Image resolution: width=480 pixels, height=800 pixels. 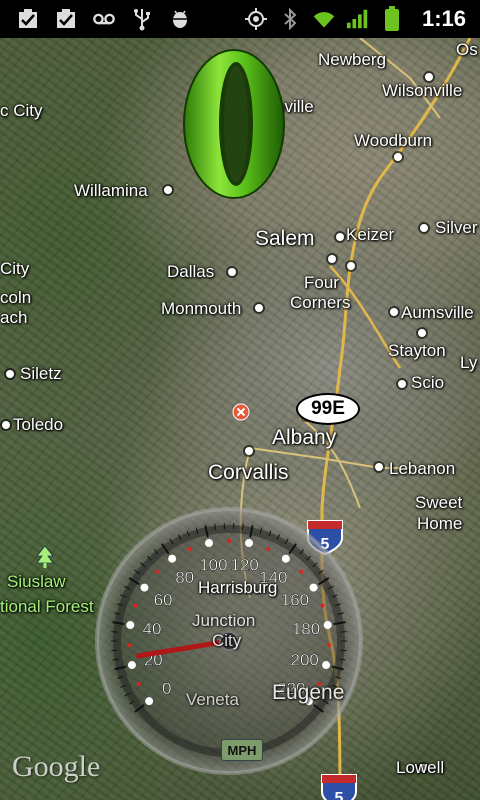 I want to click on speedometer-tick-label: 180, so click(x=306, y=629).